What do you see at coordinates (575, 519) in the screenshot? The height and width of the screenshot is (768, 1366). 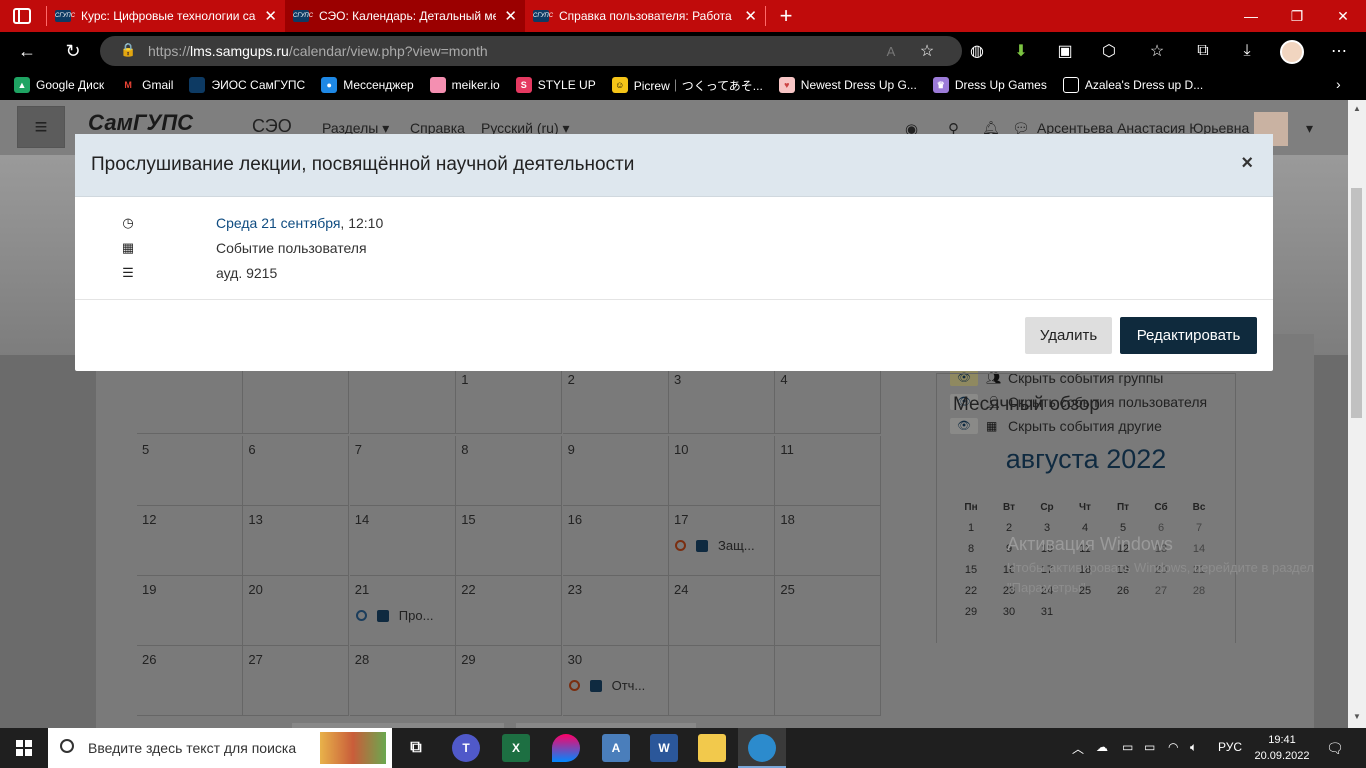 I see `day-number: 16` at bounding box center [575, 519].